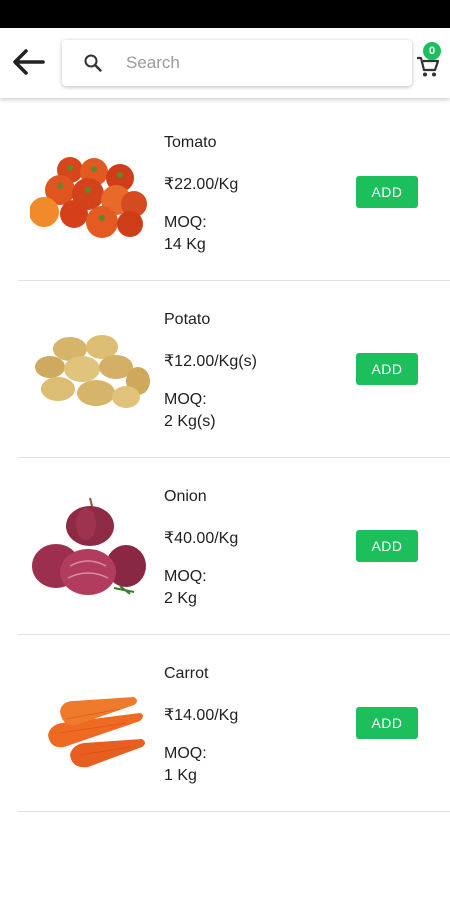  Describe the element at coordinates (96, 732) in the screenshot. I see `carrot-image` at that location.